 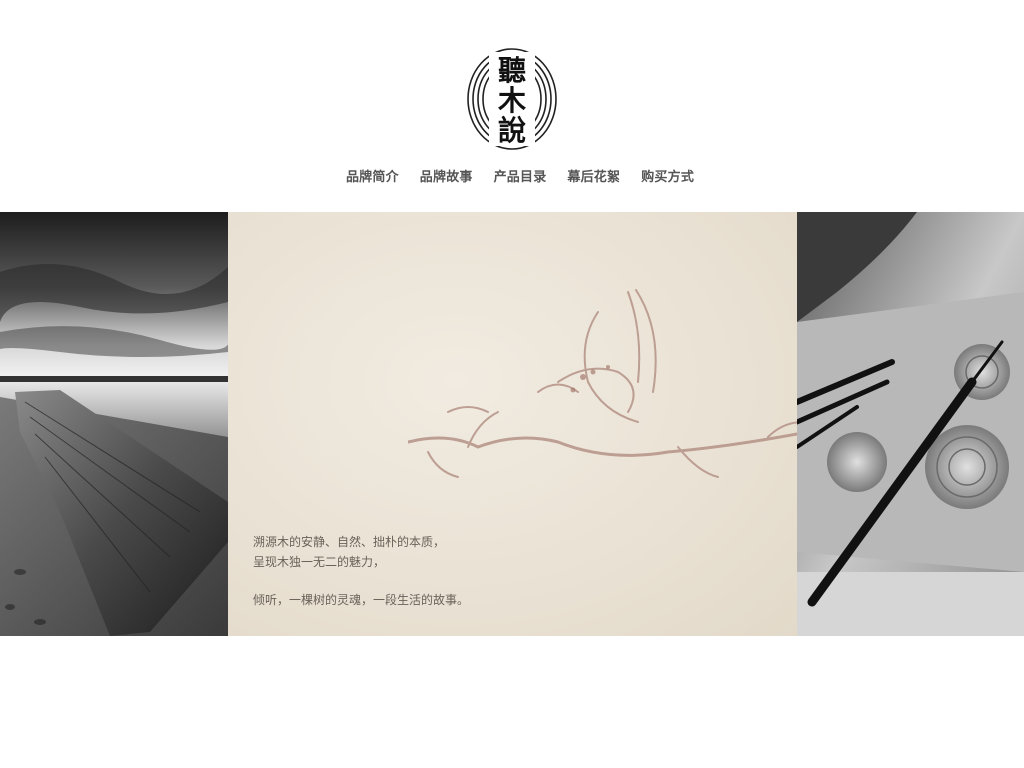 What do you see at coordinates (593, 175) in the screenshot?
I see `nav-item-behind-scenes: 幕后花絮` at bounding box center [593, 175].